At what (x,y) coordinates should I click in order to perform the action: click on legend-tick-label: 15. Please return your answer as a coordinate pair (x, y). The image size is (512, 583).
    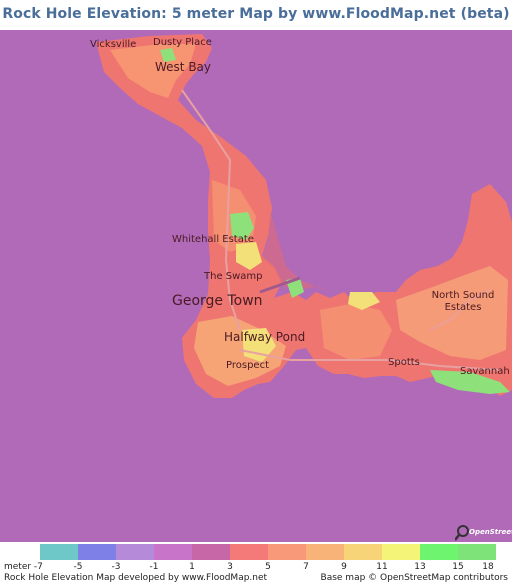
    Looking at the image, I should click on (458, 567).